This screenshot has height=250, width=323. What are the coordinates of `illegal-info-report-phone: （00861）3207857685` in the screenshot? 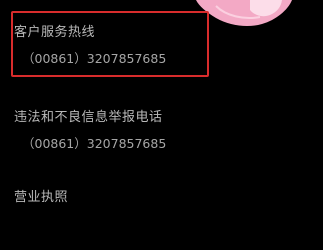 It's located at (167, 144).